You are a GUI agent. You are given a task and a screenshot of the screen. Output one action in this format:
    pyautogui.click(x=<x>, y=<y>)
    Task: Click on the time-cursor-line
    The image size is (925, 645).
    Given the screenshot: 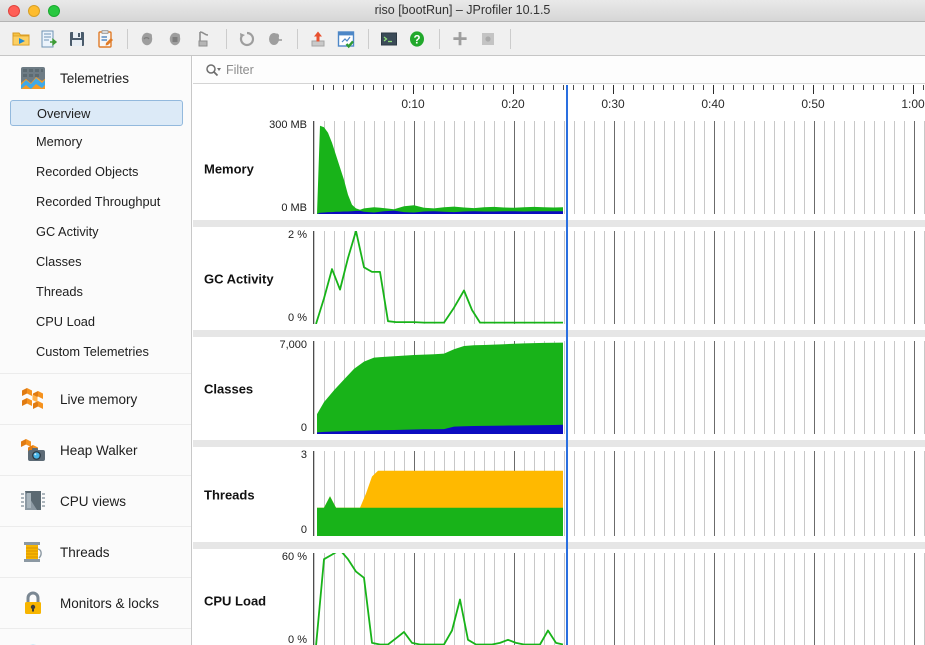 What is the action you would take?
    pyautogui.click(x=567, y=365)
    